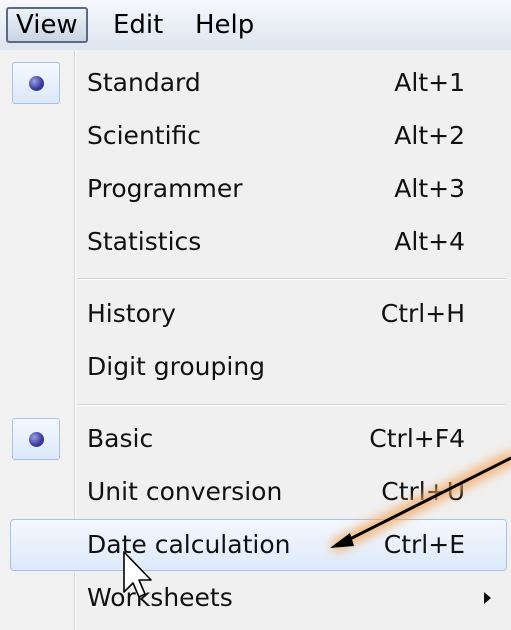  What do you see at coordinates (165, 188) in the screenshot?
I see `menu-item-label: Programmer` at bounding box center [165, 188].